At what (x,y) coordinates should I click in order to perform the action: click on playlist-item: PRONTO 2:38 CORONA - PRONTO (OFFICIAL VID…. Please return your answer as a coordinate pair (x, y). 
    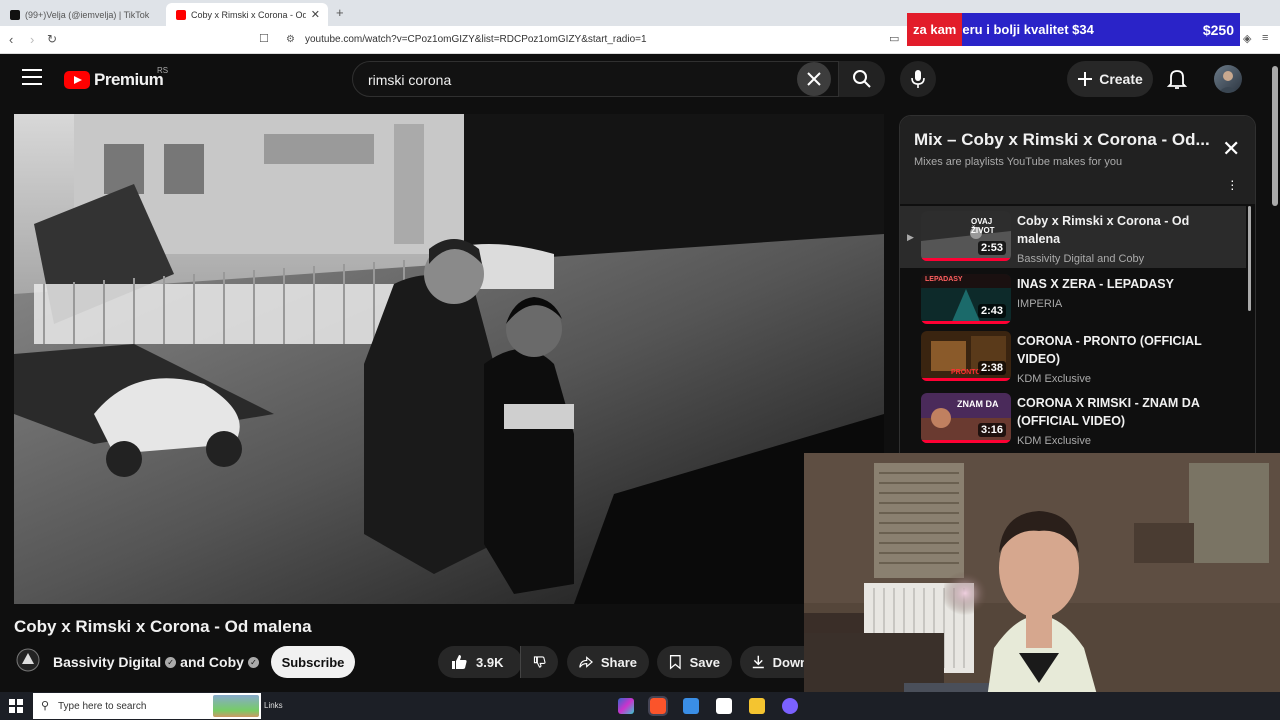
    Looking at the image, I should click on (1073, 357).